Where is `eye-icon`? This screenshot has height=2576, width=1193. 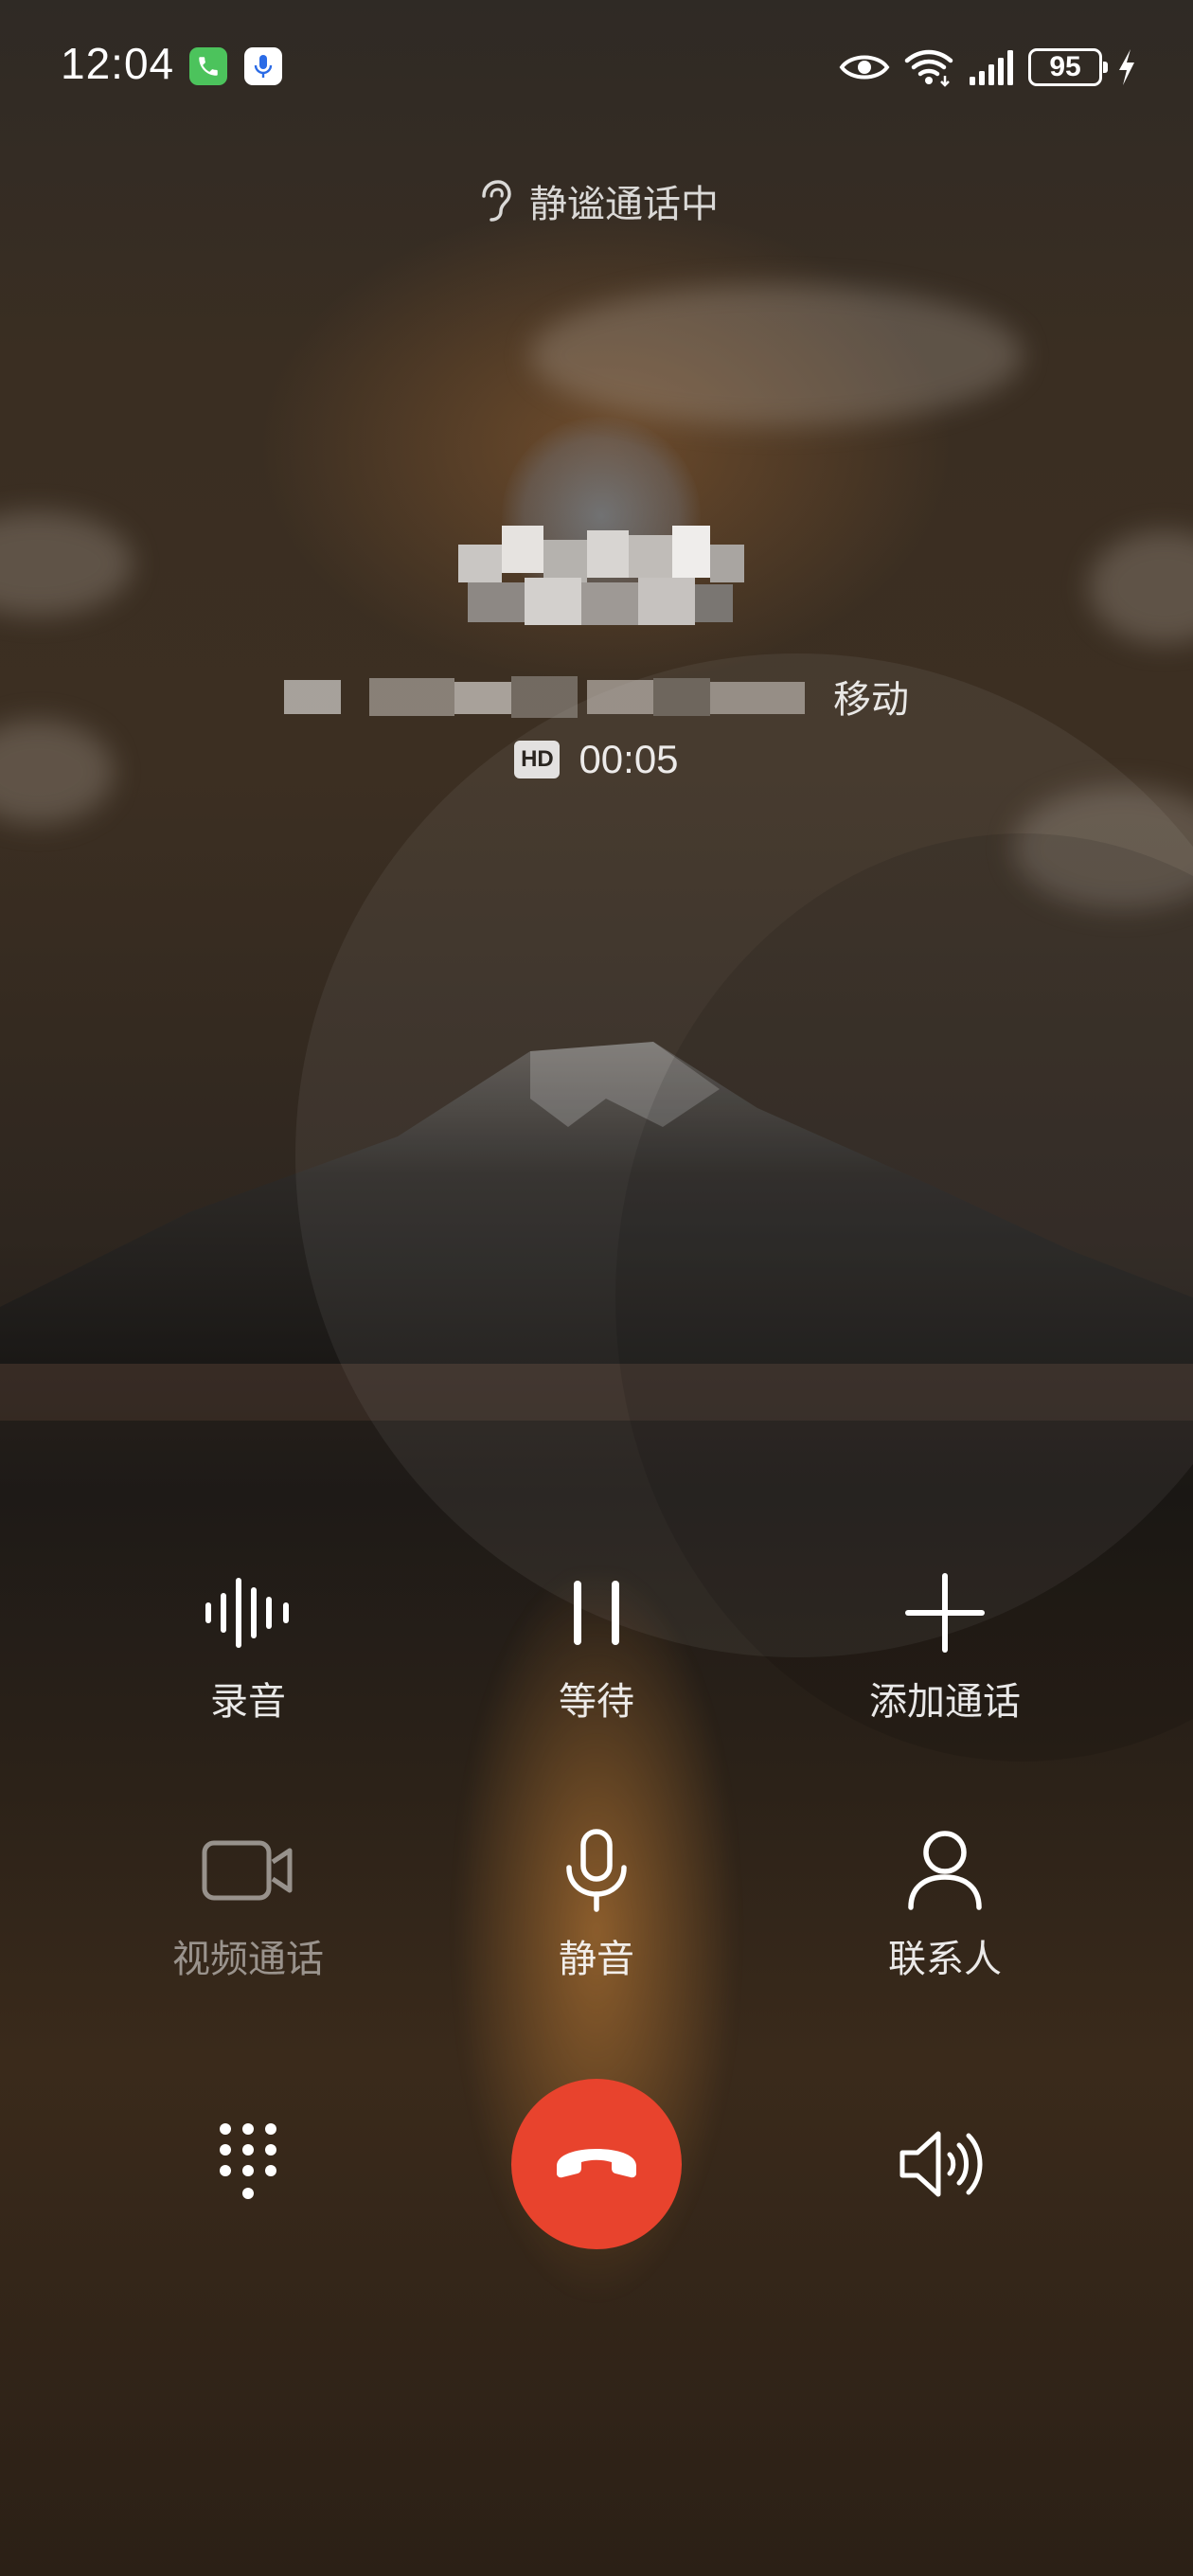
eye-icon is located at coordinates (864, 67).